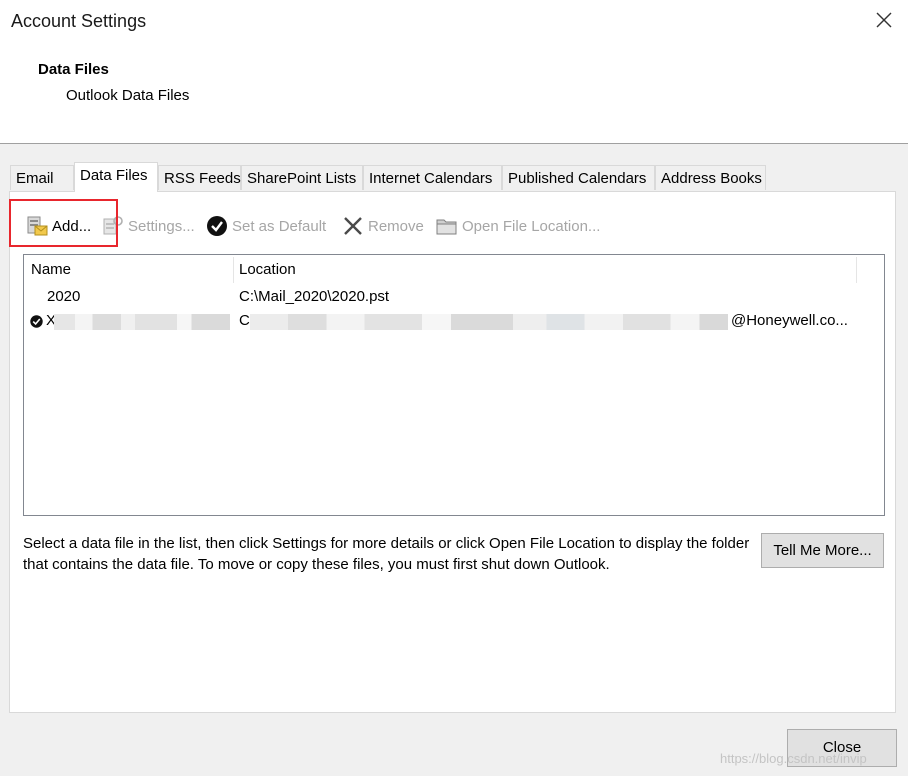  Describe the element at coordinates (396, 226) in the screenshot. I see `remove-button-label: Remove` at that location.